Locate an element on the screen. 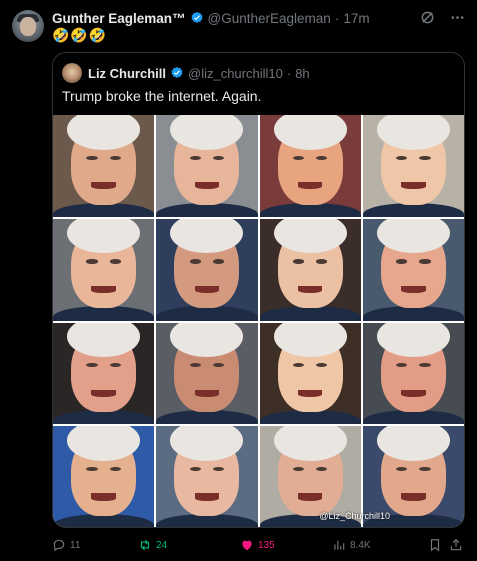 This screenshot has width=477, height=561. post-top-actions is located at coordinates (442, 17).